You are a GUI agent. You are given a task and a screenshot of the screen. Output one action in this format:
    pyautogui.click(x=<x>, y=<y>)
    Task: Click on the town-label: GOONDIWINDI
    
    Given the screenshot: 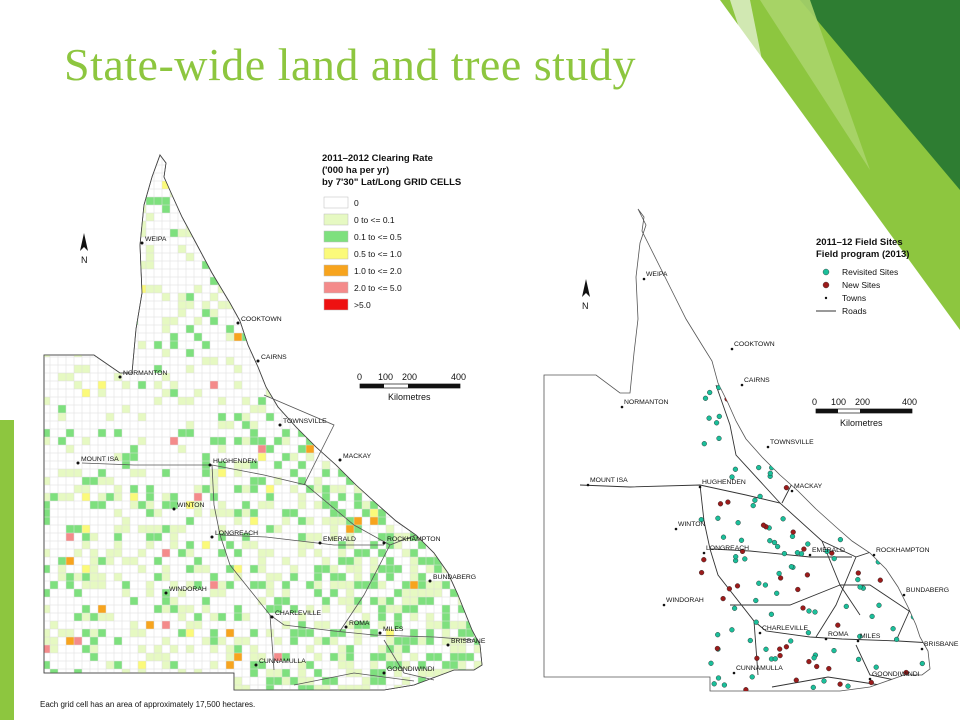 What is the action you would take?
    pyautogui.click(x=411, y=669)
    